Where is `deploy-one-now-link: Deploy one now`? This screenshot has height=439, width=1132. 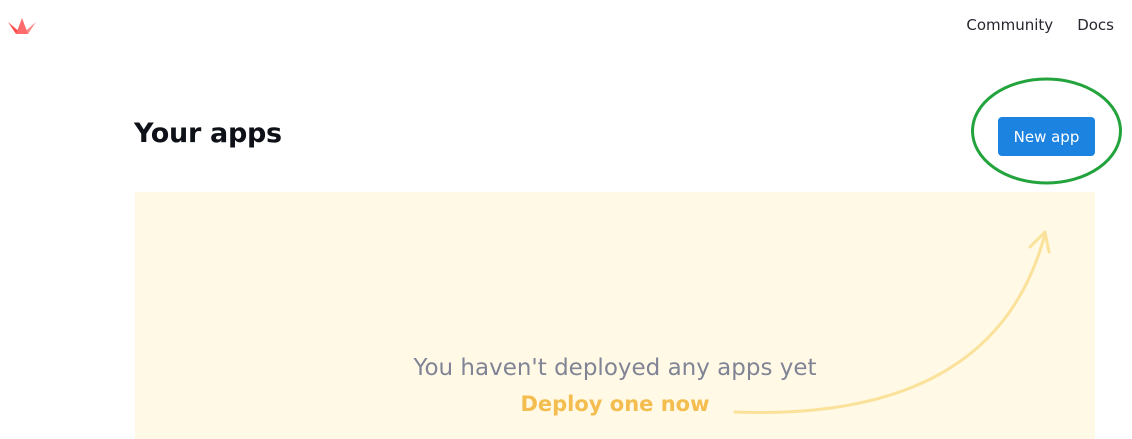
deploy-one-now-link: Deploy one now is located at coordinates (615, 404).